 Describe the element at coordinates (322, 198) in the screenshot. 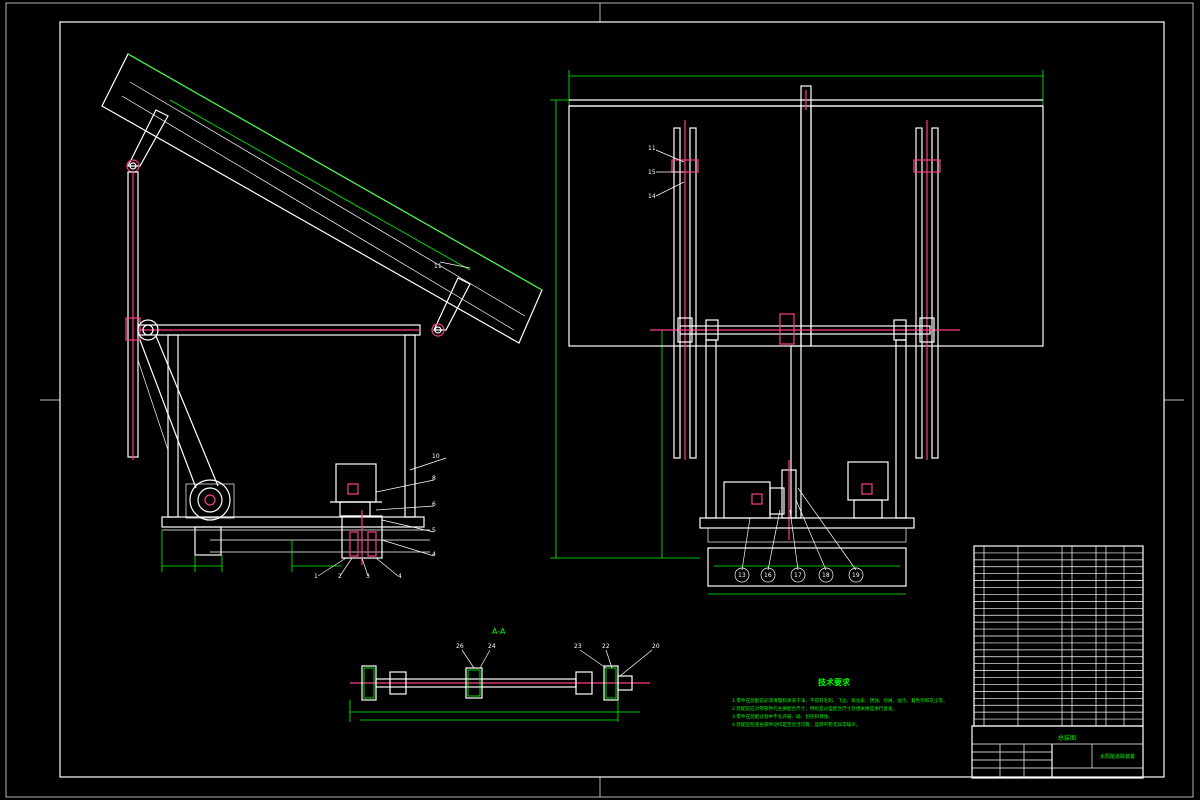

I see `solar-panel-side` at that location.